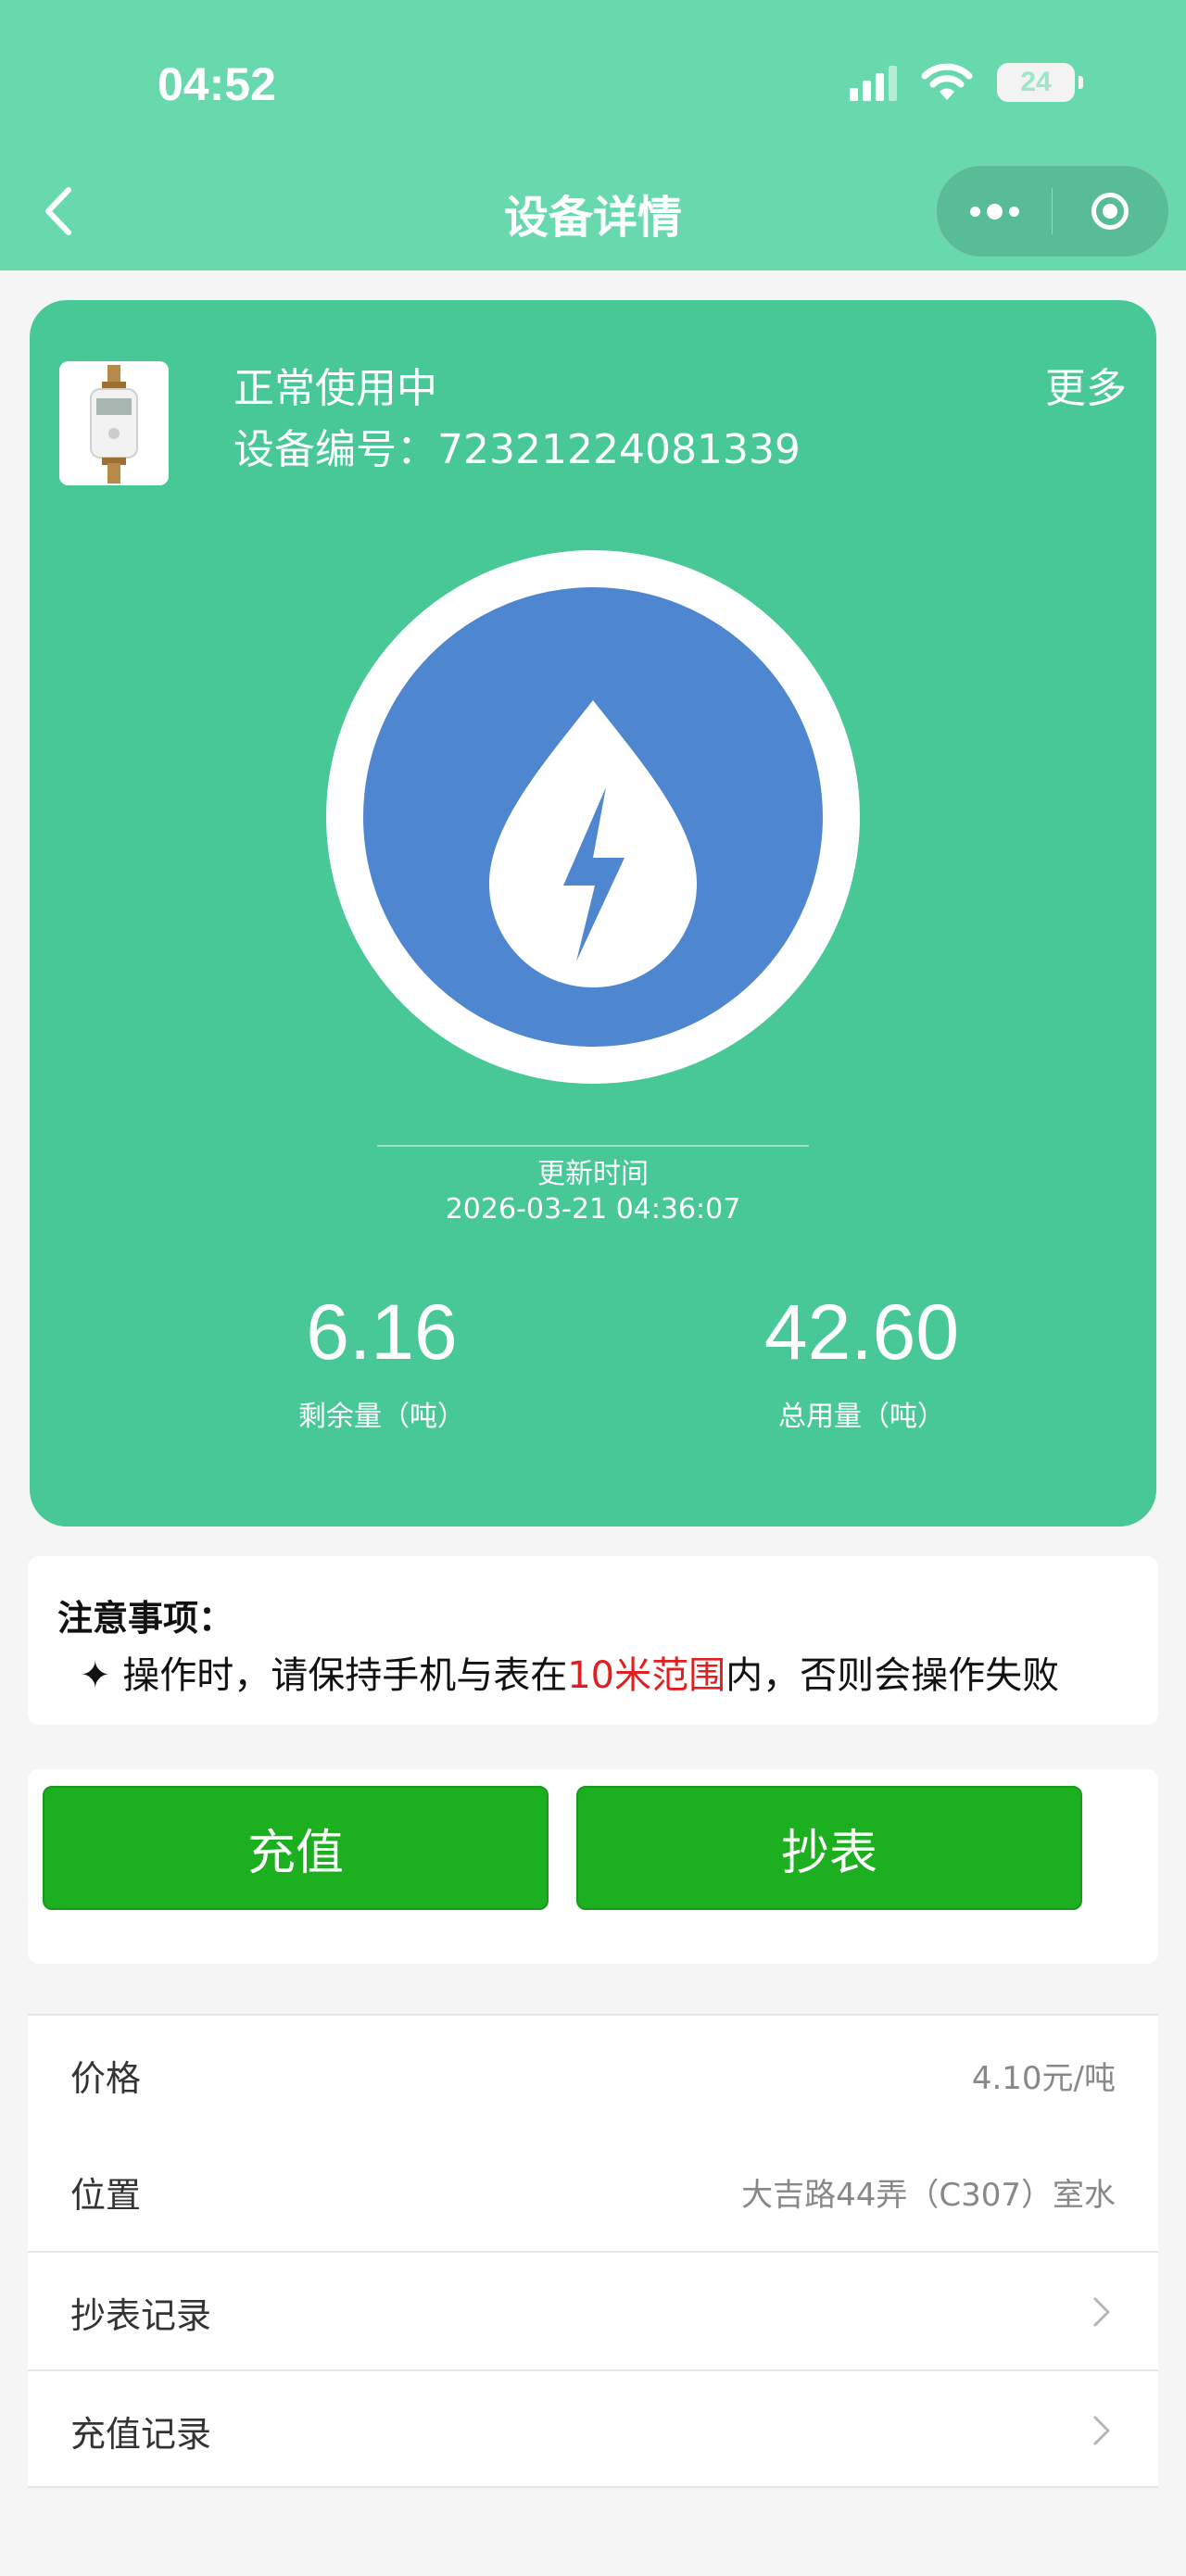 Image resolution: width=1186 pixels, height=2576 pixels. Describe the element at coordinates (873, 82) in the screenshot. I see `signal-icon` at that location.